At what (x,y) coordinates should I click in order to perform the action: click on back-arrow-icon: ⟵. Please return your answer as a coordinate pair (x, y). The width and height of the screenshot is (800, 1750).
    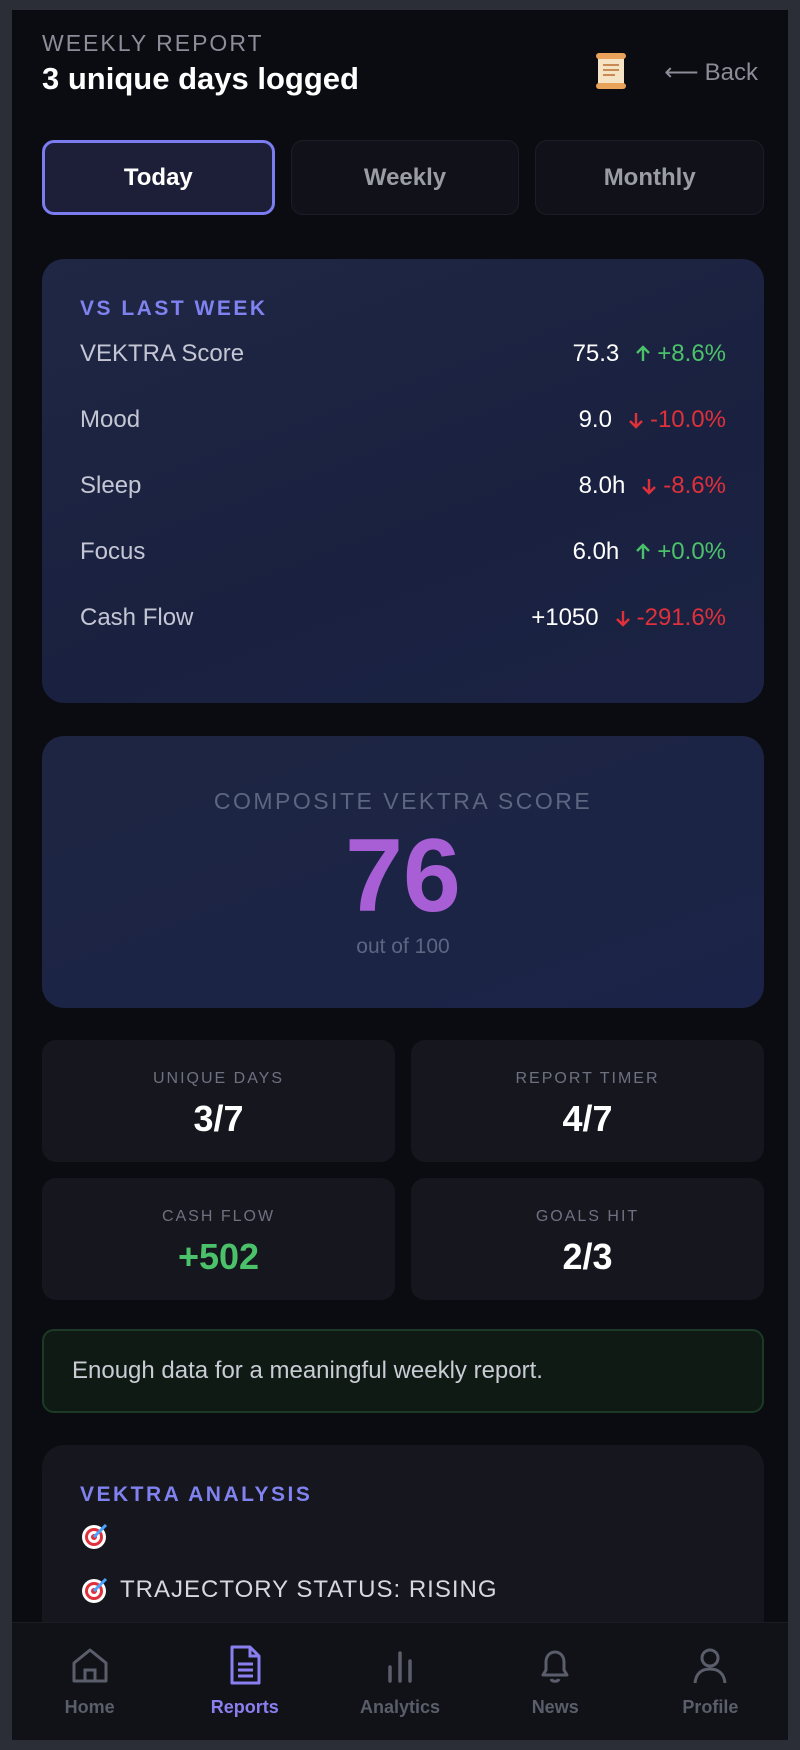
    Looking at the image, I should click on (681, 72).